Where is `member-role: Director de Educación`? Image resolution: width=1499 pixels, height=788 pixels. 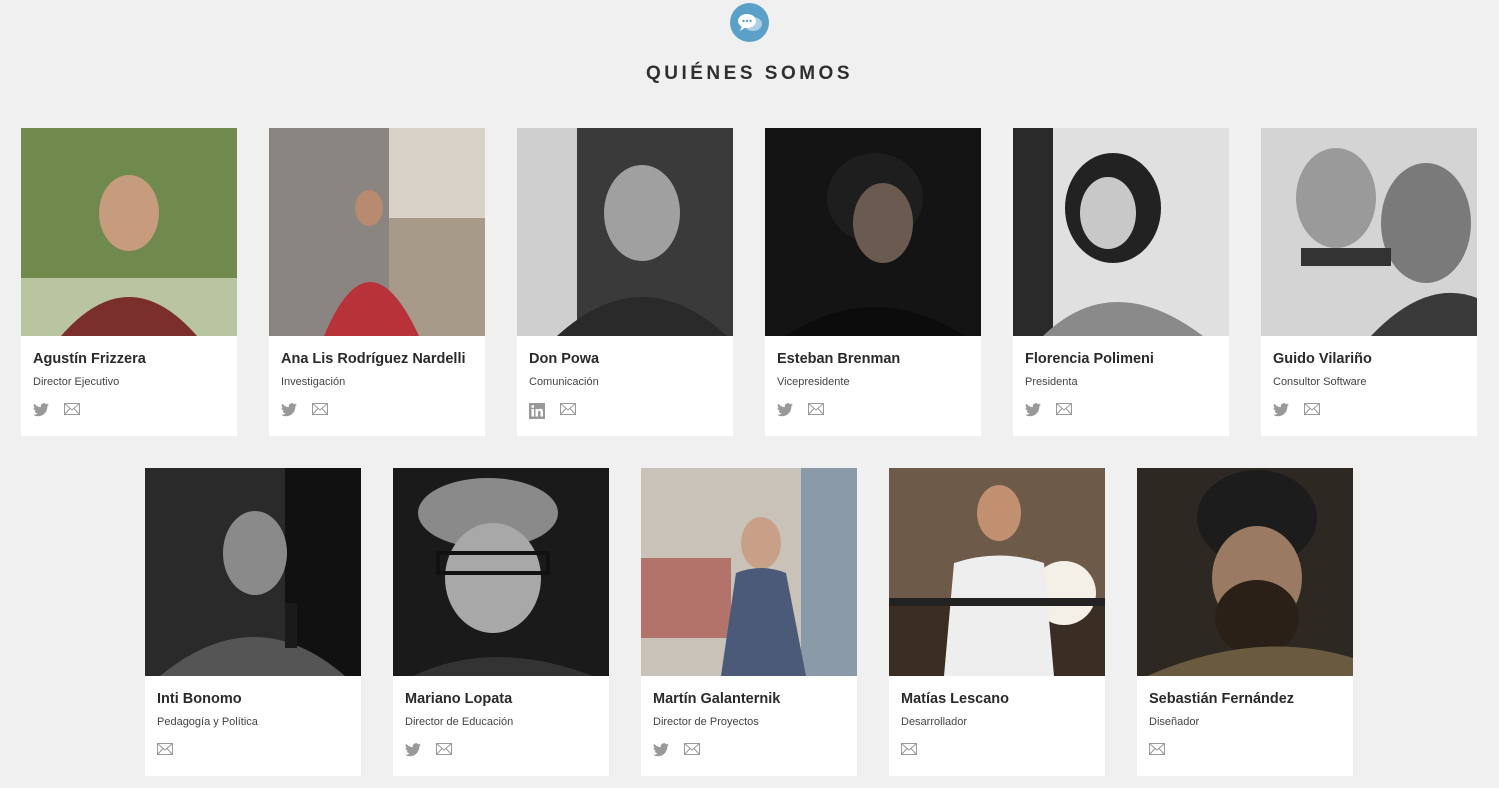
member-role: Director de Educación is located at coordinates (459, 722).